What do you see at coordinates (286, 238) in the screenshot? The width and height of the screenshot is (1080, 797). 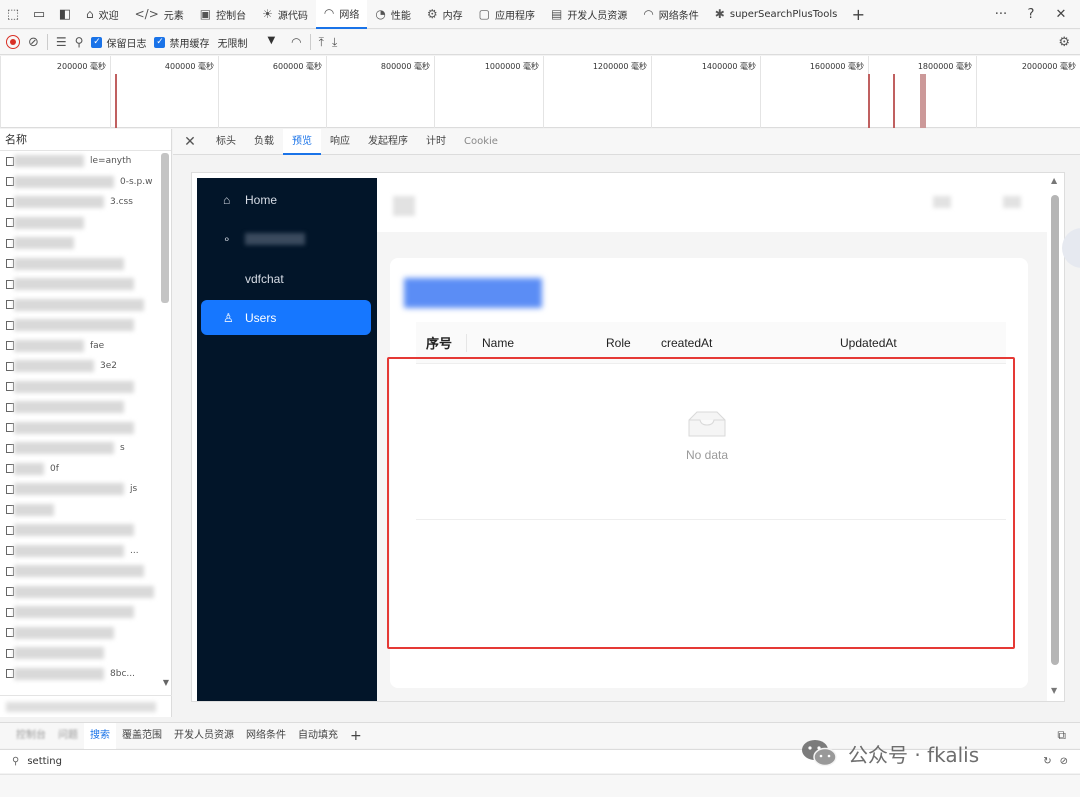 I see `sidebar-item-blurred: ∘` at bounding box center [286, 238].